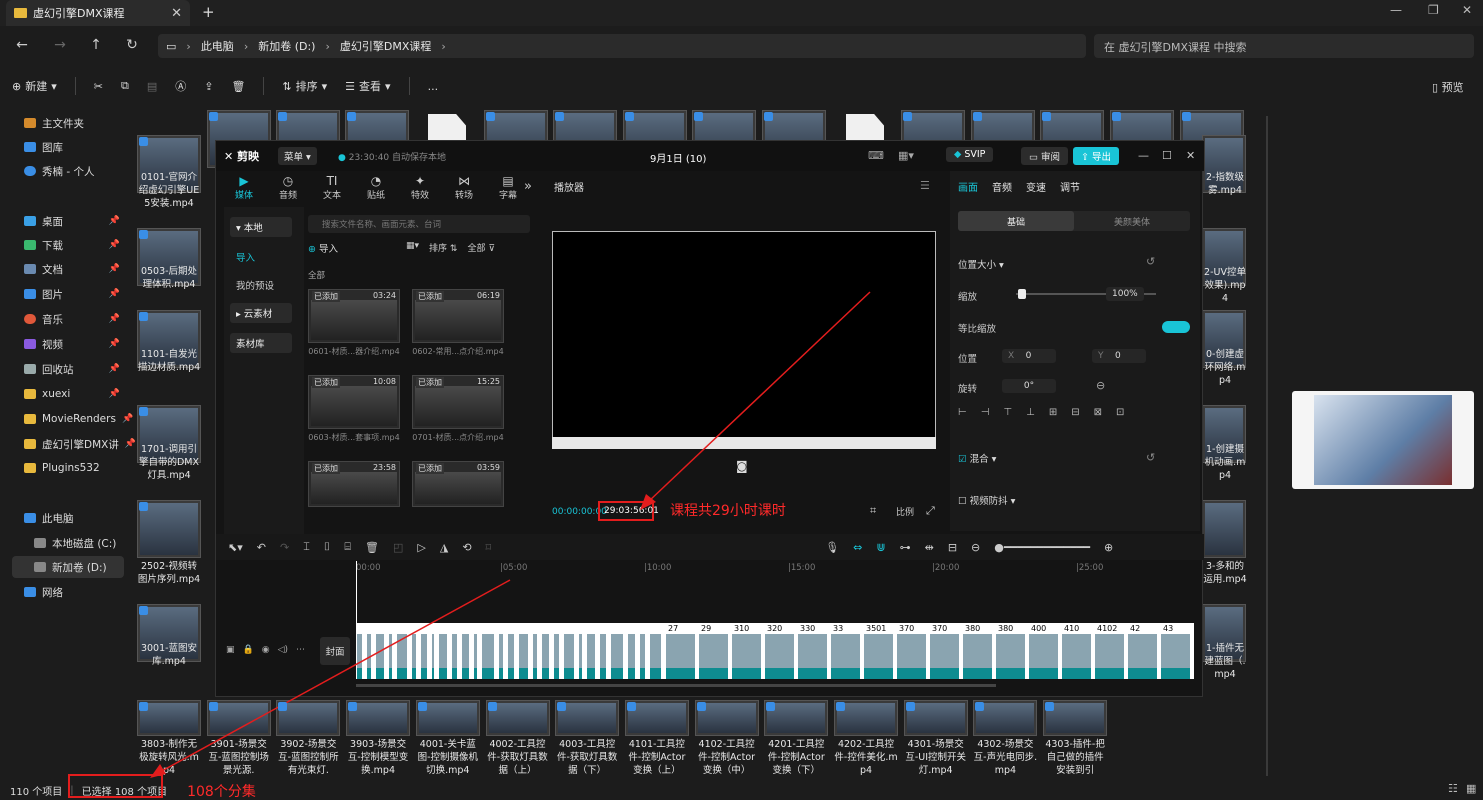 The image size is (1483, 800). I want to click on rotate-dial-icon: ⊖, so click(1100, 385).